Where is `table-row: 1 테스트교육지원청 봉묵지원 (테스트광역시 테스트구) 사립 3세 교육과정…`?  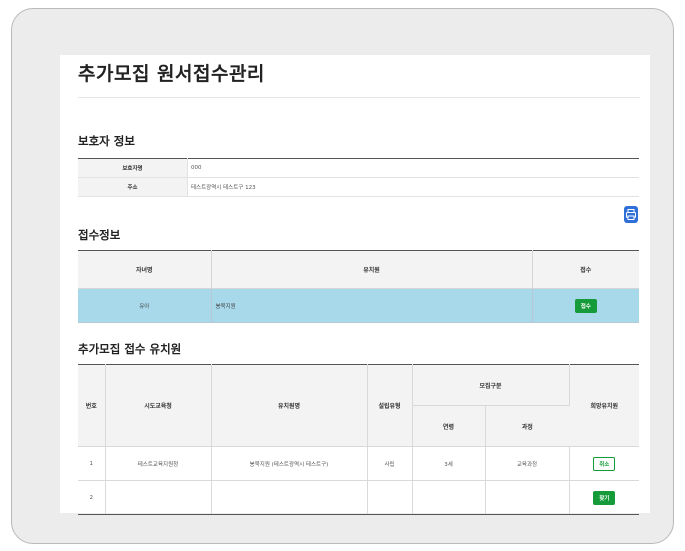 table-row: 1 테스트교육지원청 봉묵지원 (테스트광역시 테스트구) 사립 3세 교육과정… is located at coordinates (358, 463).